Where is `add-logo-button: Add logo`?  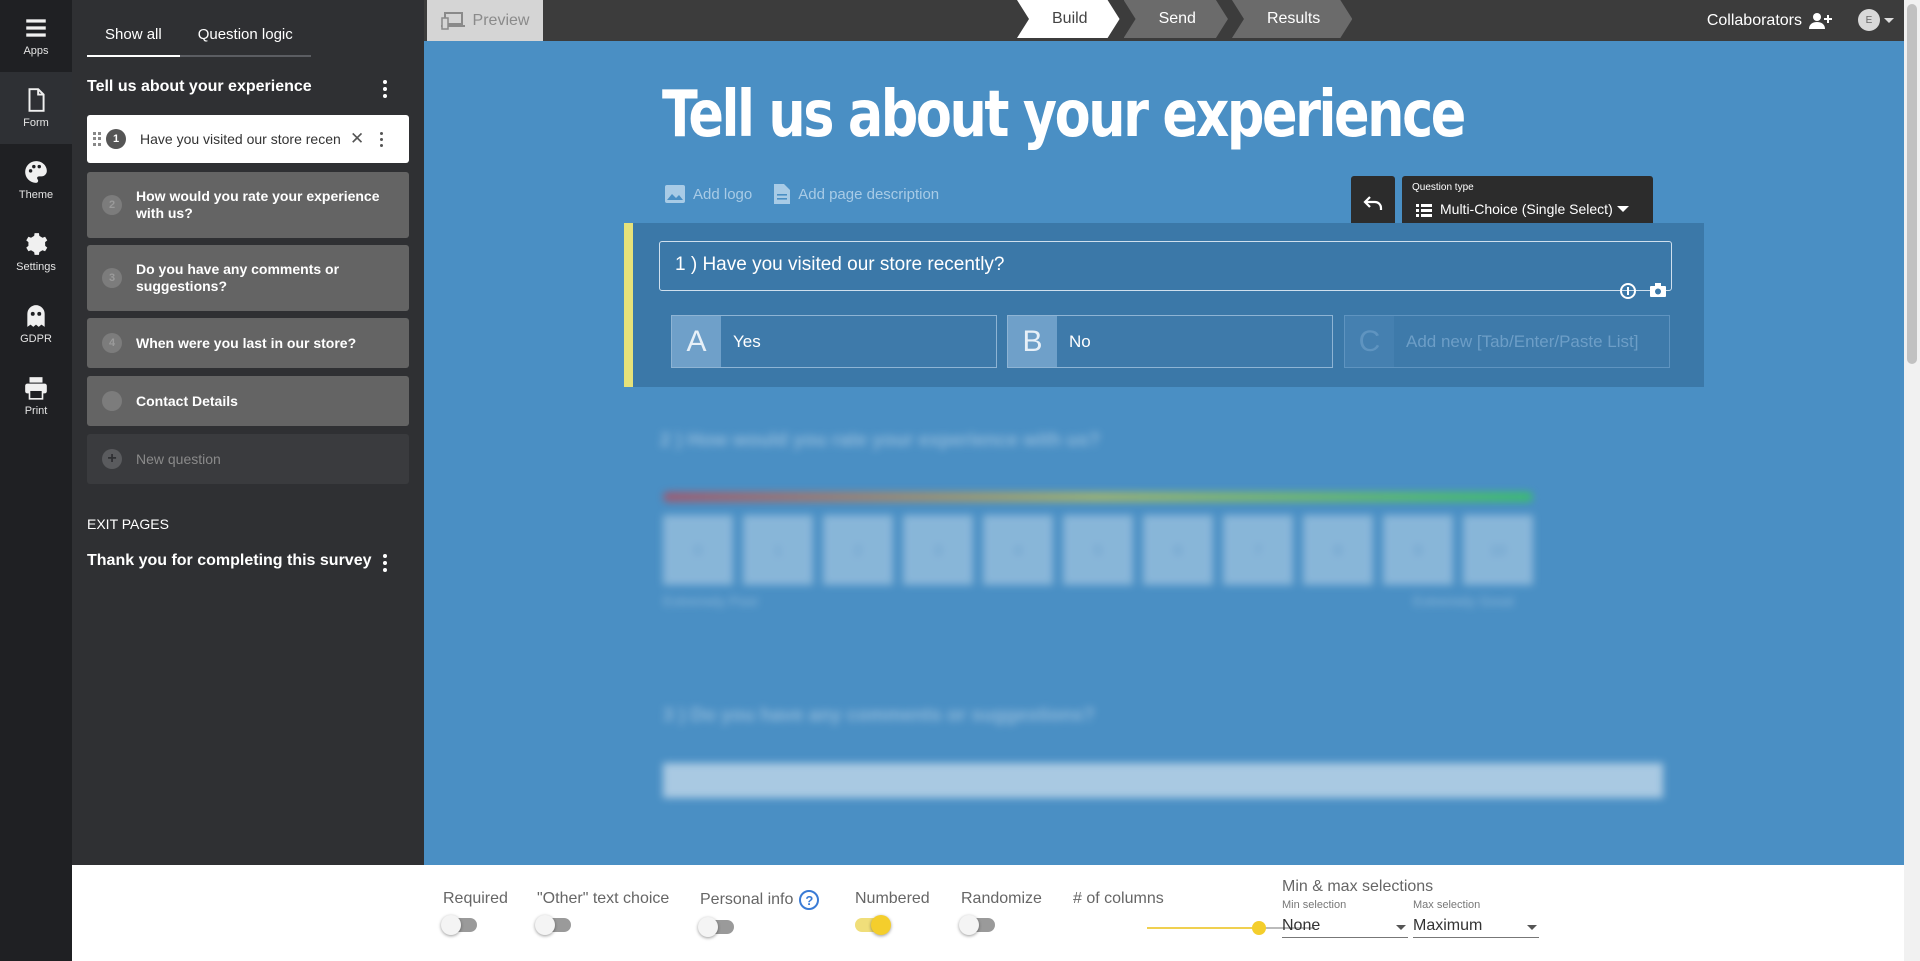 add-logo-button: Add logo is located at coordinates (708, 194).